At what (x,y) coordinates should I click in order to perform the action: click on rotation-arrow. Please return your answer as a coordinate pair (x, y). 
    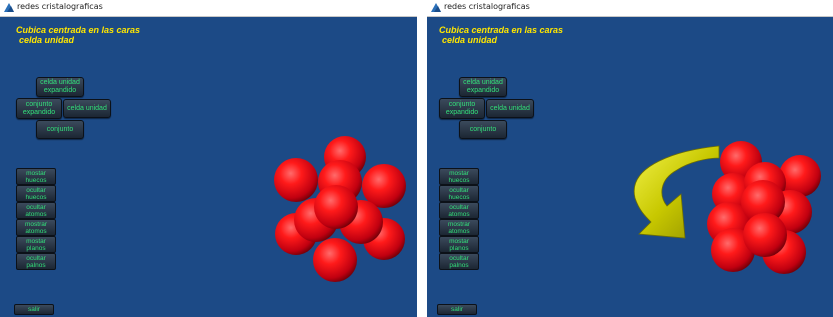
    Looking at the image, I should click on (676, 192).